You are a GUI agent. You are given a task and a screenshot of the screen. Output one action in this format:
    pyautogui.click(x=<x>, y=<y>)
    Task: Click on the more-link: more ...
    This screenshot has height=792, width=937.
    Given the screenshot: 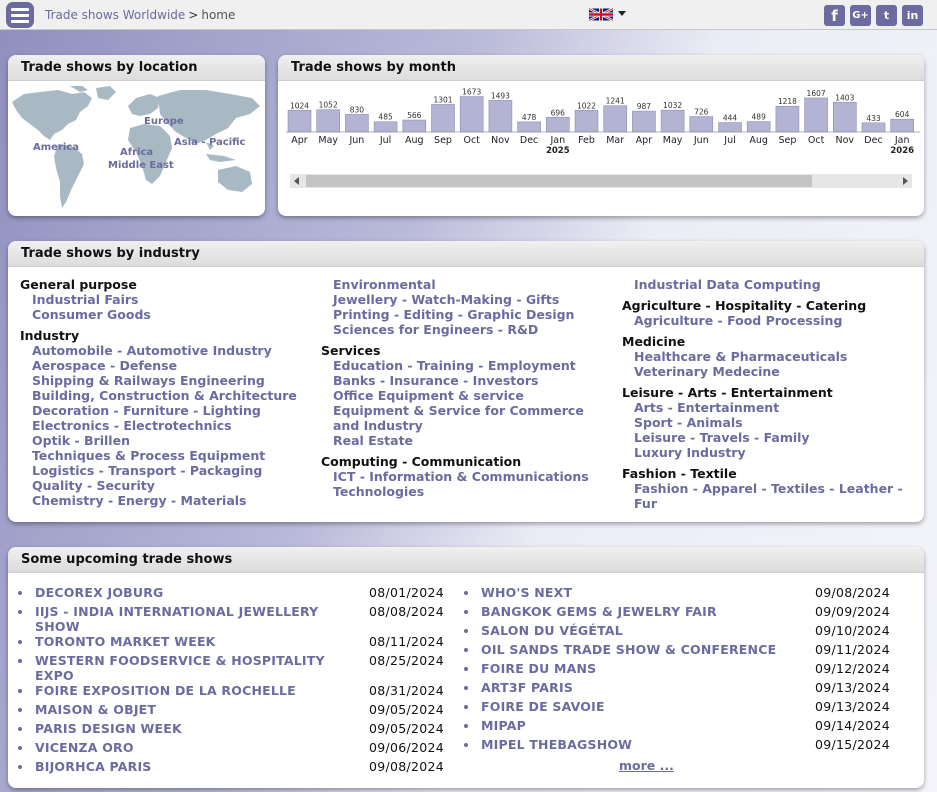 What is the action you would take?
    pyautogui.click(x=646, y=765)
    